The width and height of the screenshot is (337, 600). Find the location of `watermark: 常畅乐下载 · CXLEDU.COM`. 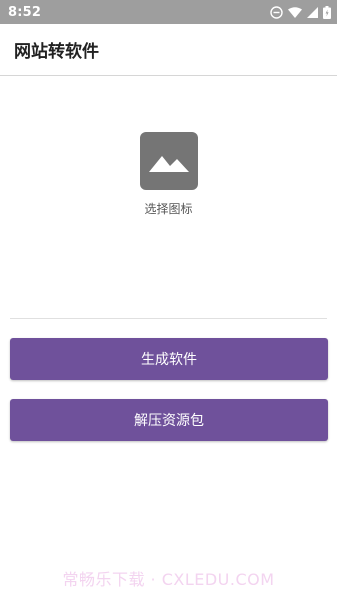

watermark: 常畅乐下载 · CXLEDU.COM is located at coordinates (168, 579).